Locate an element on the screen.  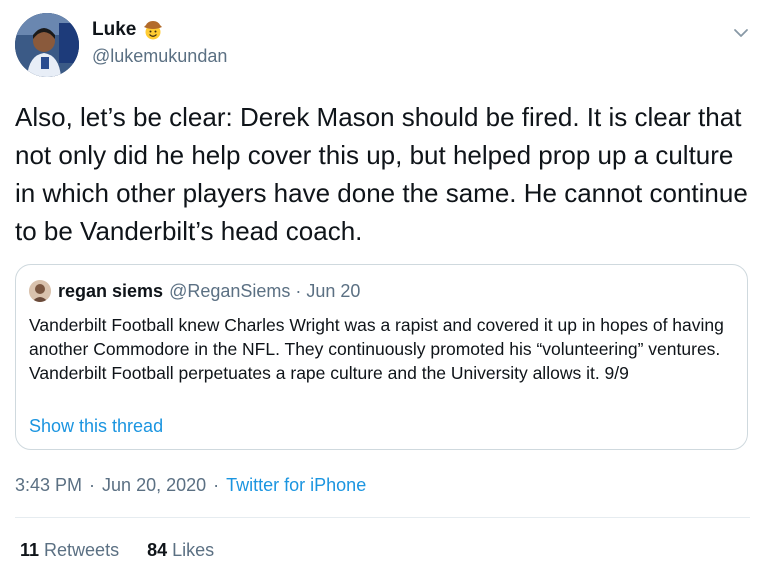
quoted-author-handle: @ReganSiems is located at coordinates (230, 290).